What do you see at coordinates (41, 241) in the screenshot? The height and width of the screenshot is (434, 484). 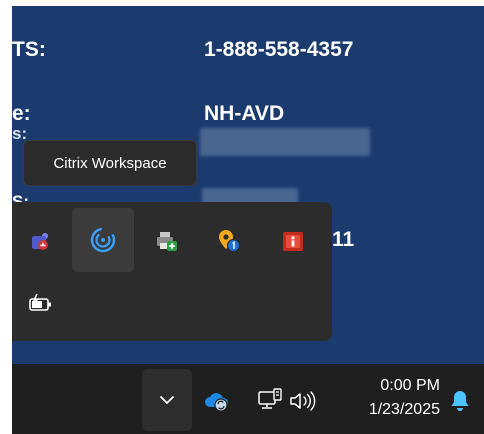 I see `teams-icon` at bounding box center [41, 241].